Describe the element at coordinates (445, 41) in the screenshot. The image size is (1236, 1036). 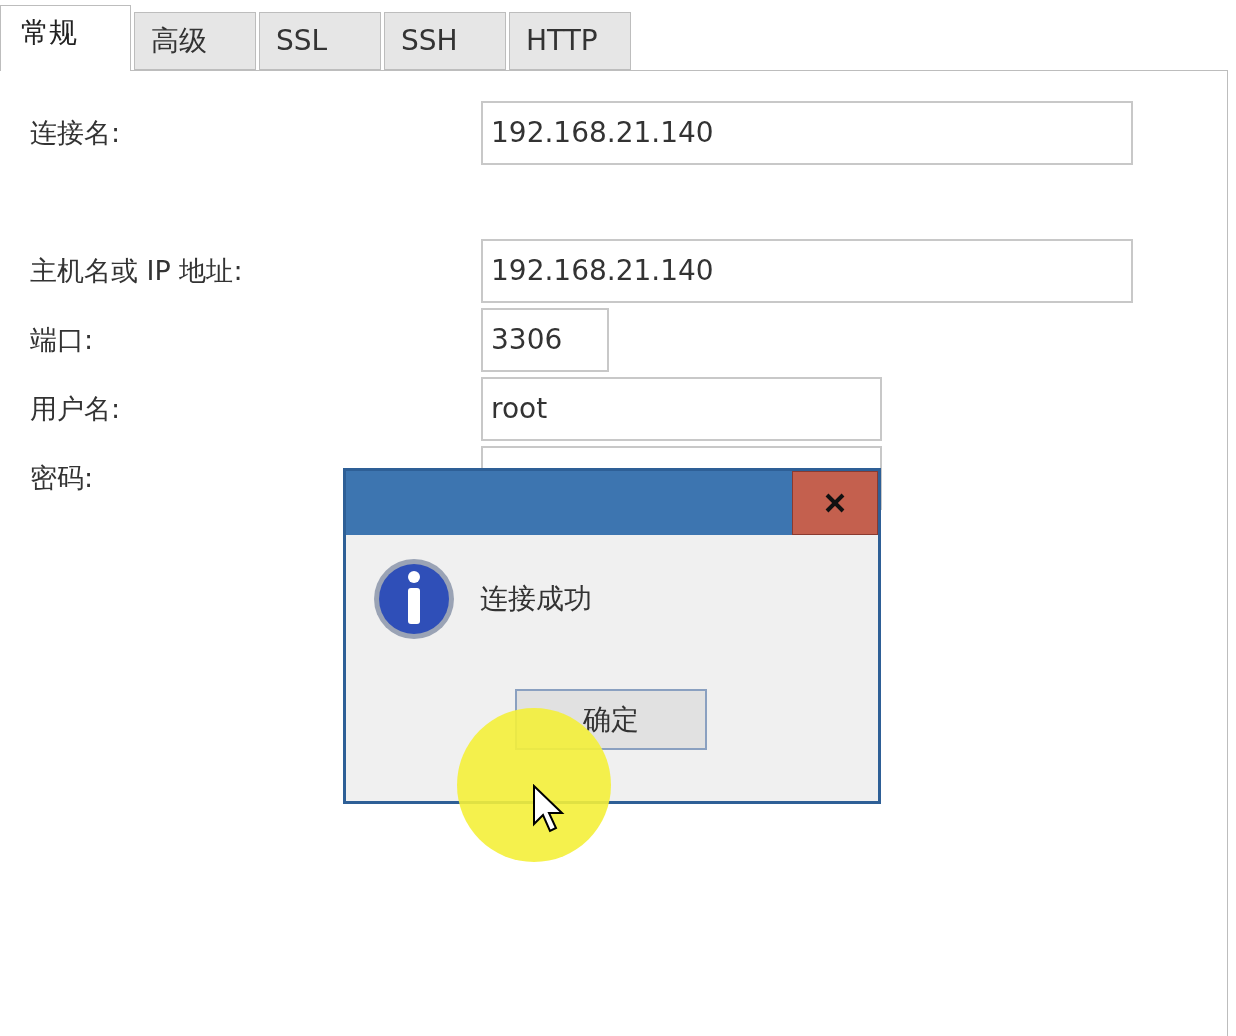
I see `tab: SSH` at that location.